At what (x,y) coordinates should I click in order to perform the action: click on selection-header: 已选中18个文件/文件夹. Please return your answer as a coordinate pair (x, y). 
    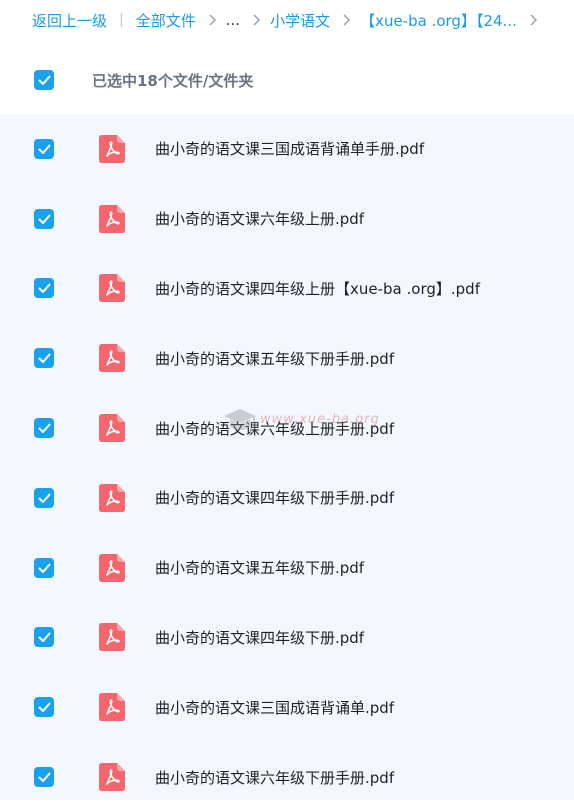
    Looking at the image, I should click on (287, 80).